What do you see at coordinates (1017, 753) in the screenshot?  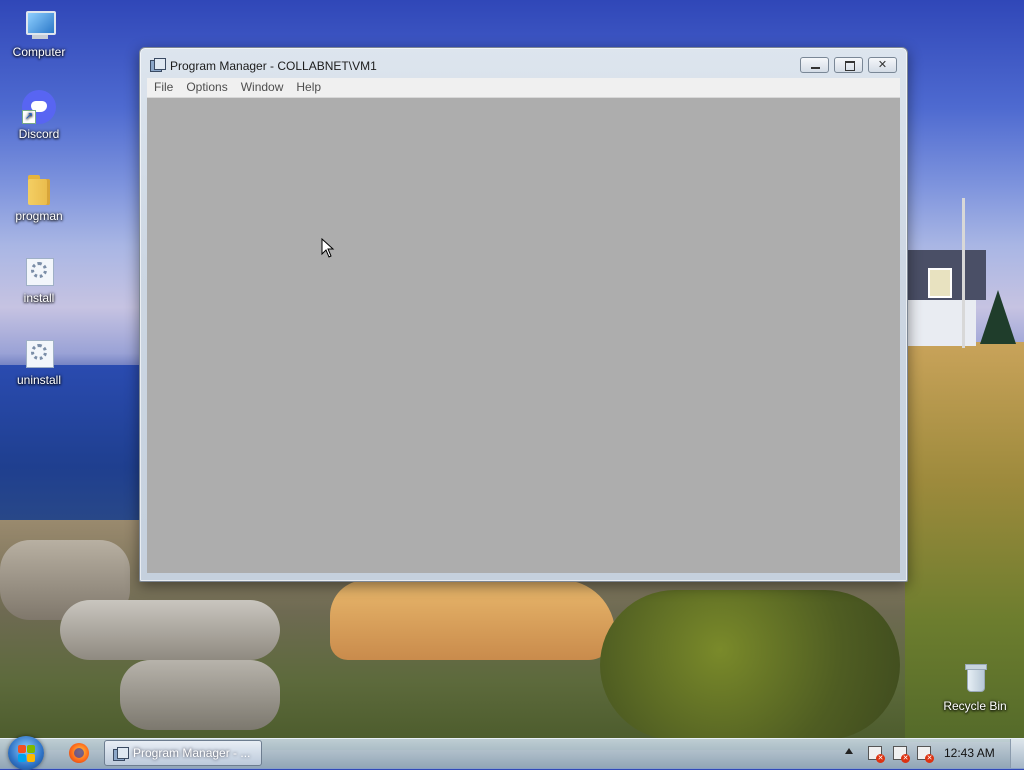 I see `show-desktop-button` at bounding box center [1017, 753].